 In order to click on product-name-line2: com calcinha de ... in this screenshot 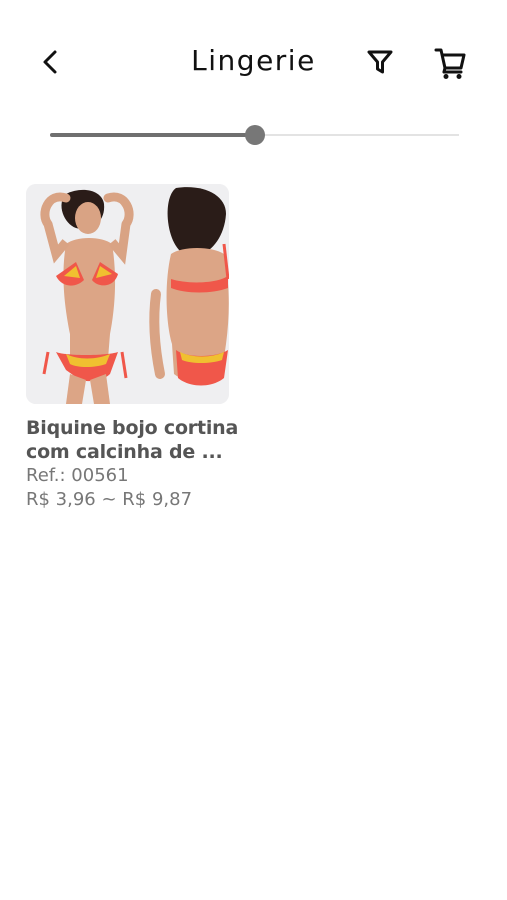, I will do `click(124, 452)`.